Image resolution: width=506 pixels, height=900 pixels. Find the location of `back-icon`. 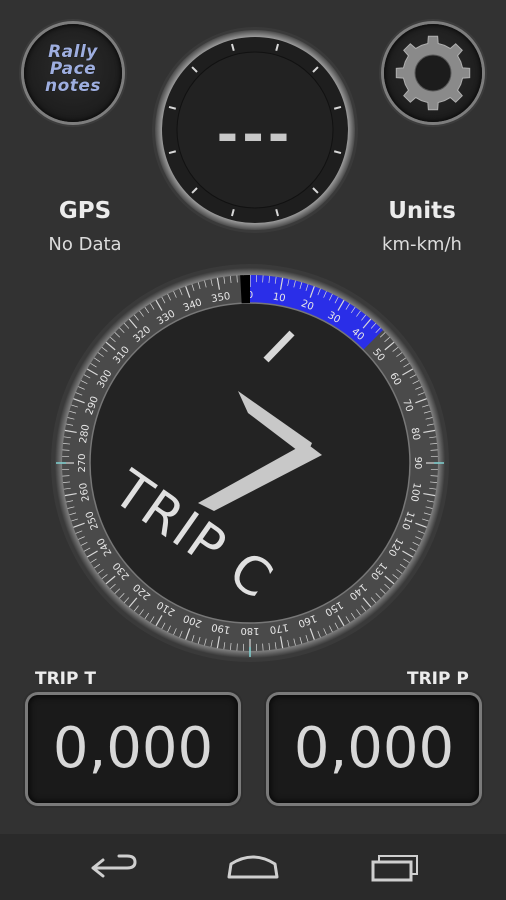

back-icon is located at coordinates (114, 866).